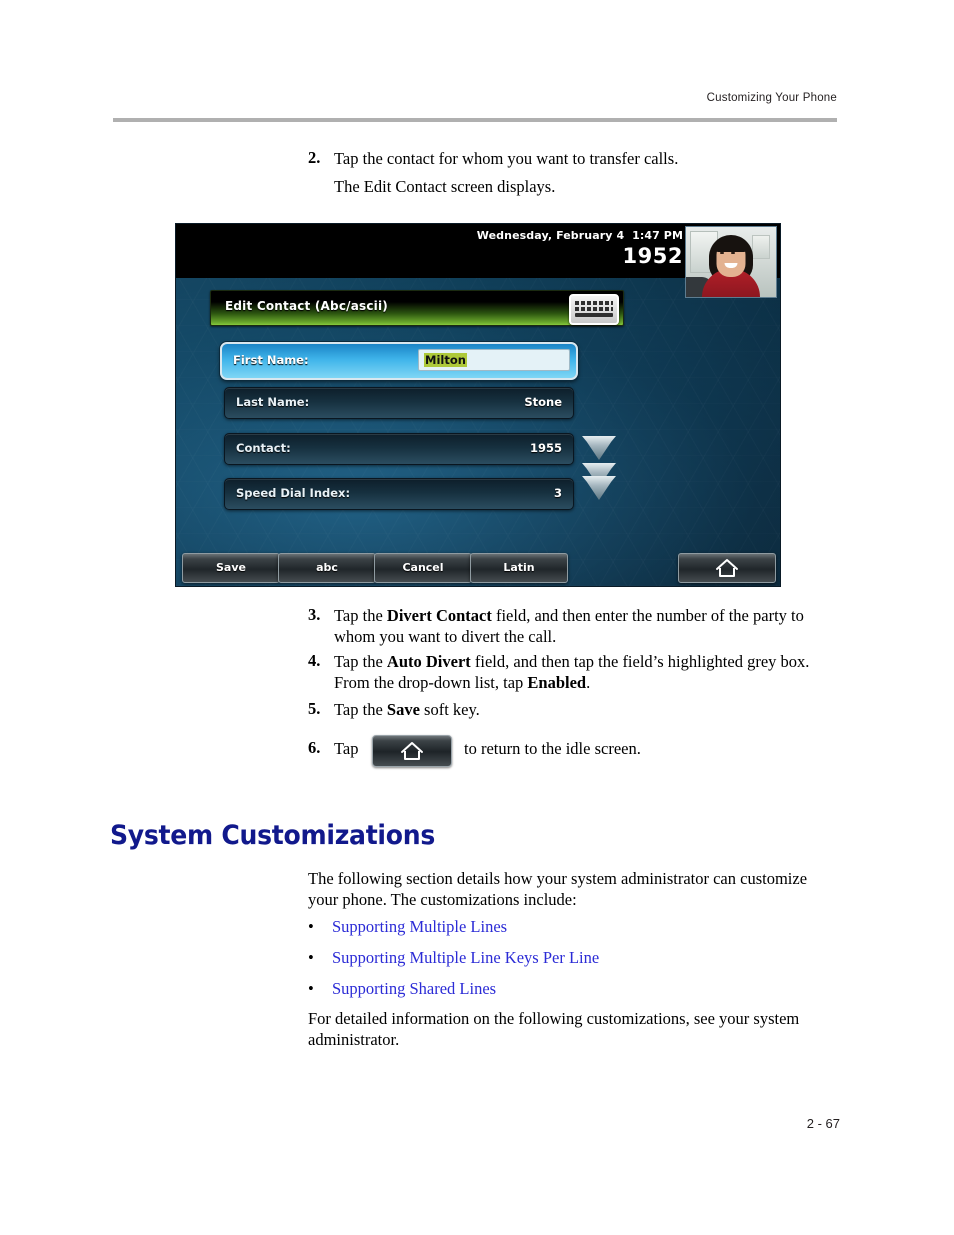 Image resolution: width=954 pixels, height=1235 pixels. What do you see at coordinates (314, 708) in the screenshot?
I see `step-5-number: 5.` at bounding box center [314, 708].